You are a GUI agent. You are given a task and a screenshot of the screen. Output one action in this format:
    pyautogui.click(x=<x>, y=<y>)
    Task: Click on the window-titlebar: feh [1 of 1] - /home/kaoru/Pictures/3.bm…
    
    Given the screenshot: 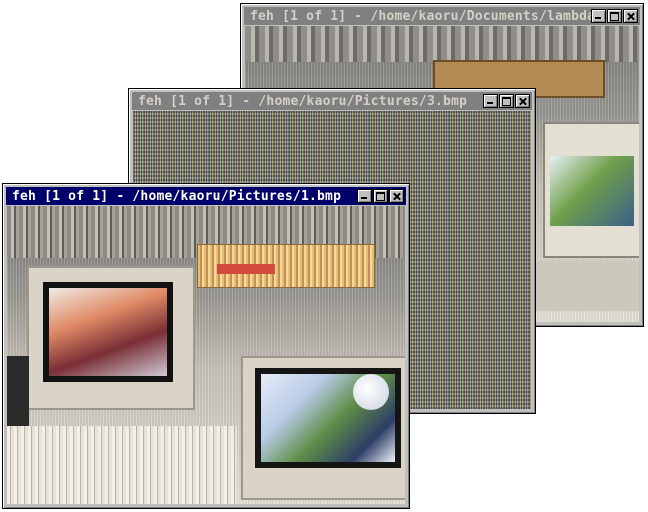 What is the action you would take?
    pyautogui.click(x=332, y=101)
    